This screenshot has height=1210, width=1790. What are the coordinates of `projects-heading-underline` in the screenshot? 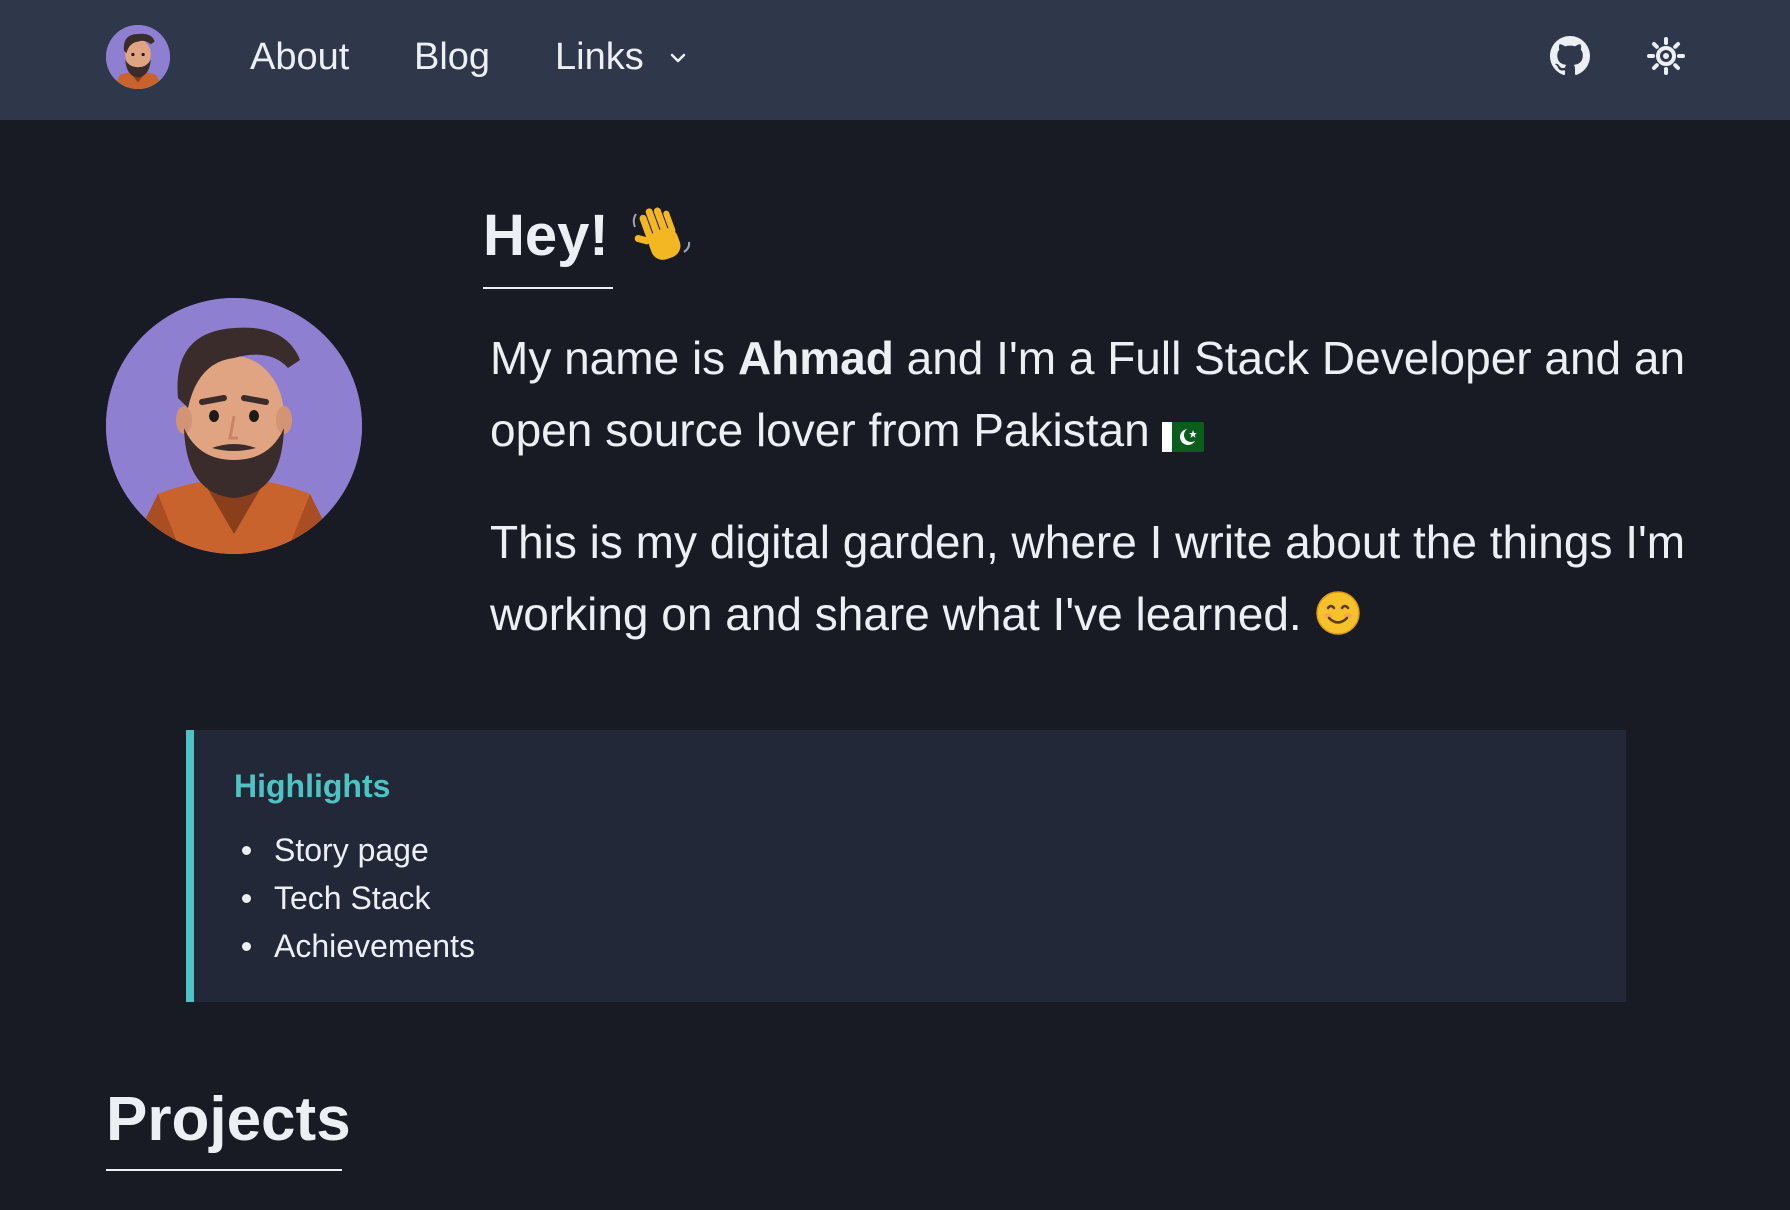 It's located at (224, 1170).